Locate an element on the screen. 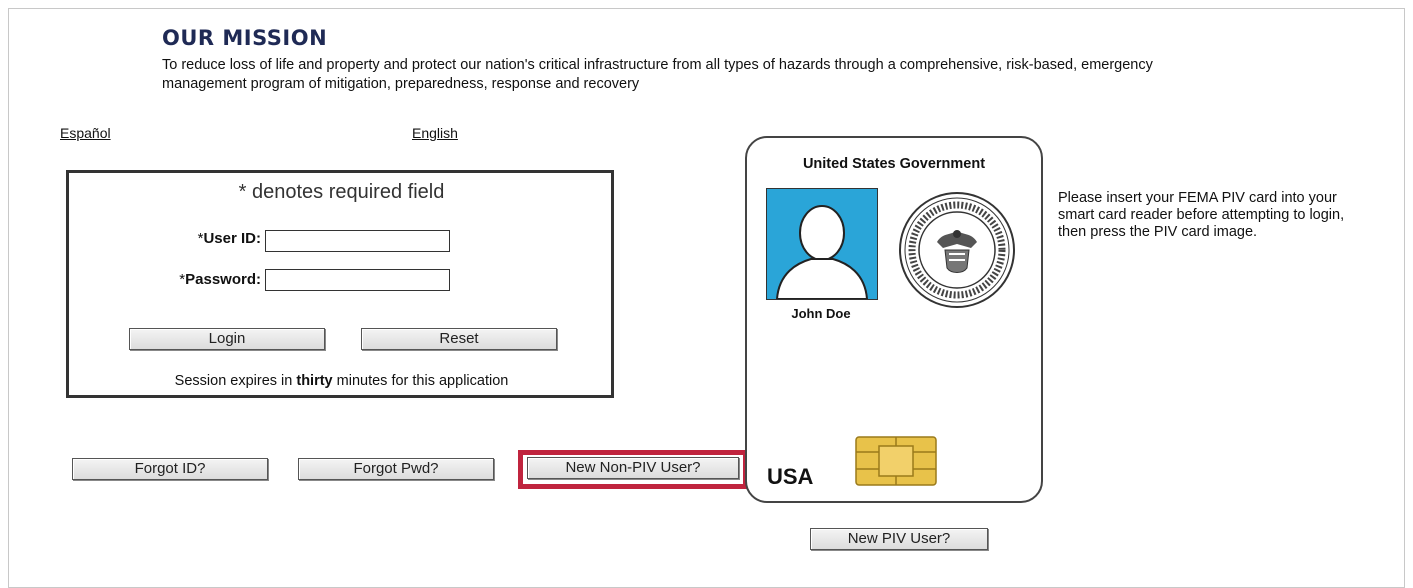  session-note-suffix: minutes for this application is located at coordinates (420, 381).